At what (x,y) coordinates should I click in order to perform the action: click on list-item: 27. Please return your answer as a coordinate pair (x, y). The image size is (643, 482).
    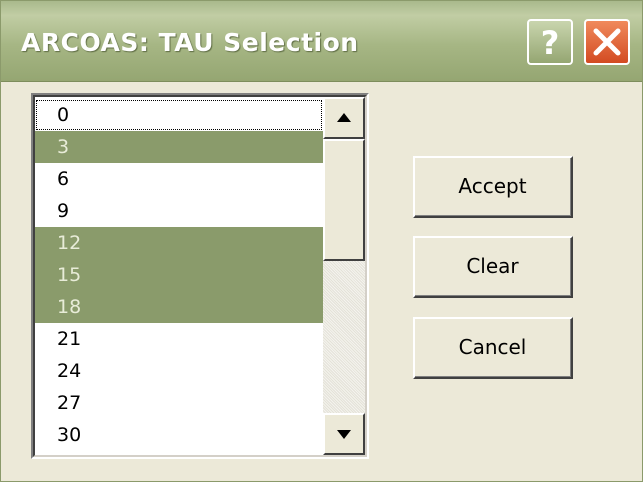
    Looking at the image, I should click on (179, 403).